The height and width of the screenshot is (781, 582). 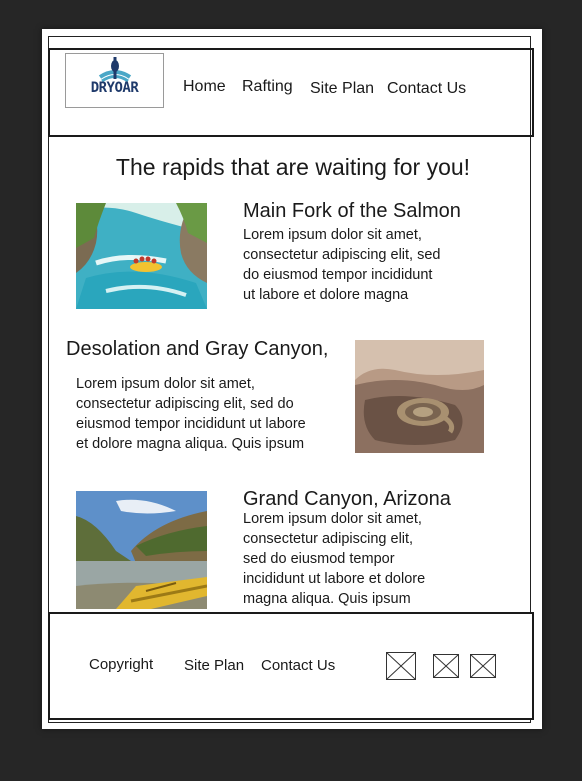 What do you see at coordinates (347, 499) in the screenshot?
I see `trip-title-grand-canyon: Grand Canyon, Arizona` at bounding box center [347, 499].